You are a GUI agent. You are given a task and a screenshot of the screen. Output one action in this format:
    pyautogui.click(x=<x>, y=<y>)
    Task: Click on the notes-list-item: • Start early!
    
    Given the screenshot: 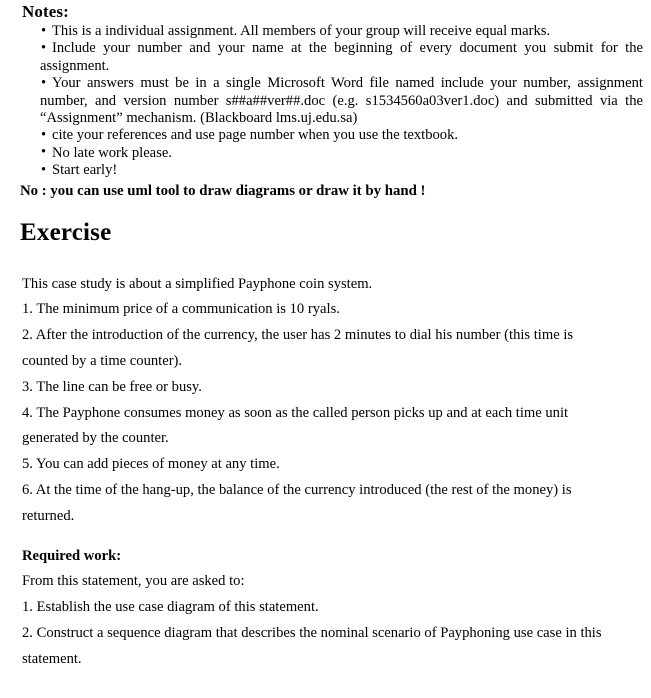 What is the action you would take?
    pyautogui.click(x=325, y=170)
    